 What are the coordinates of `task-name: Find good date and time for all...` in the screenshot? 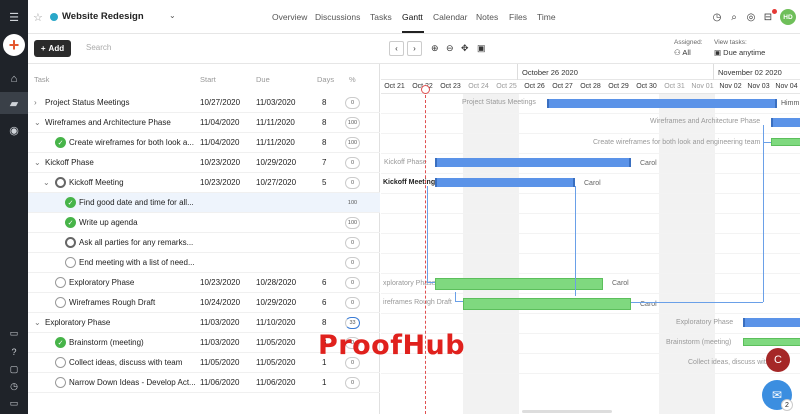 It's located at (136, 202).